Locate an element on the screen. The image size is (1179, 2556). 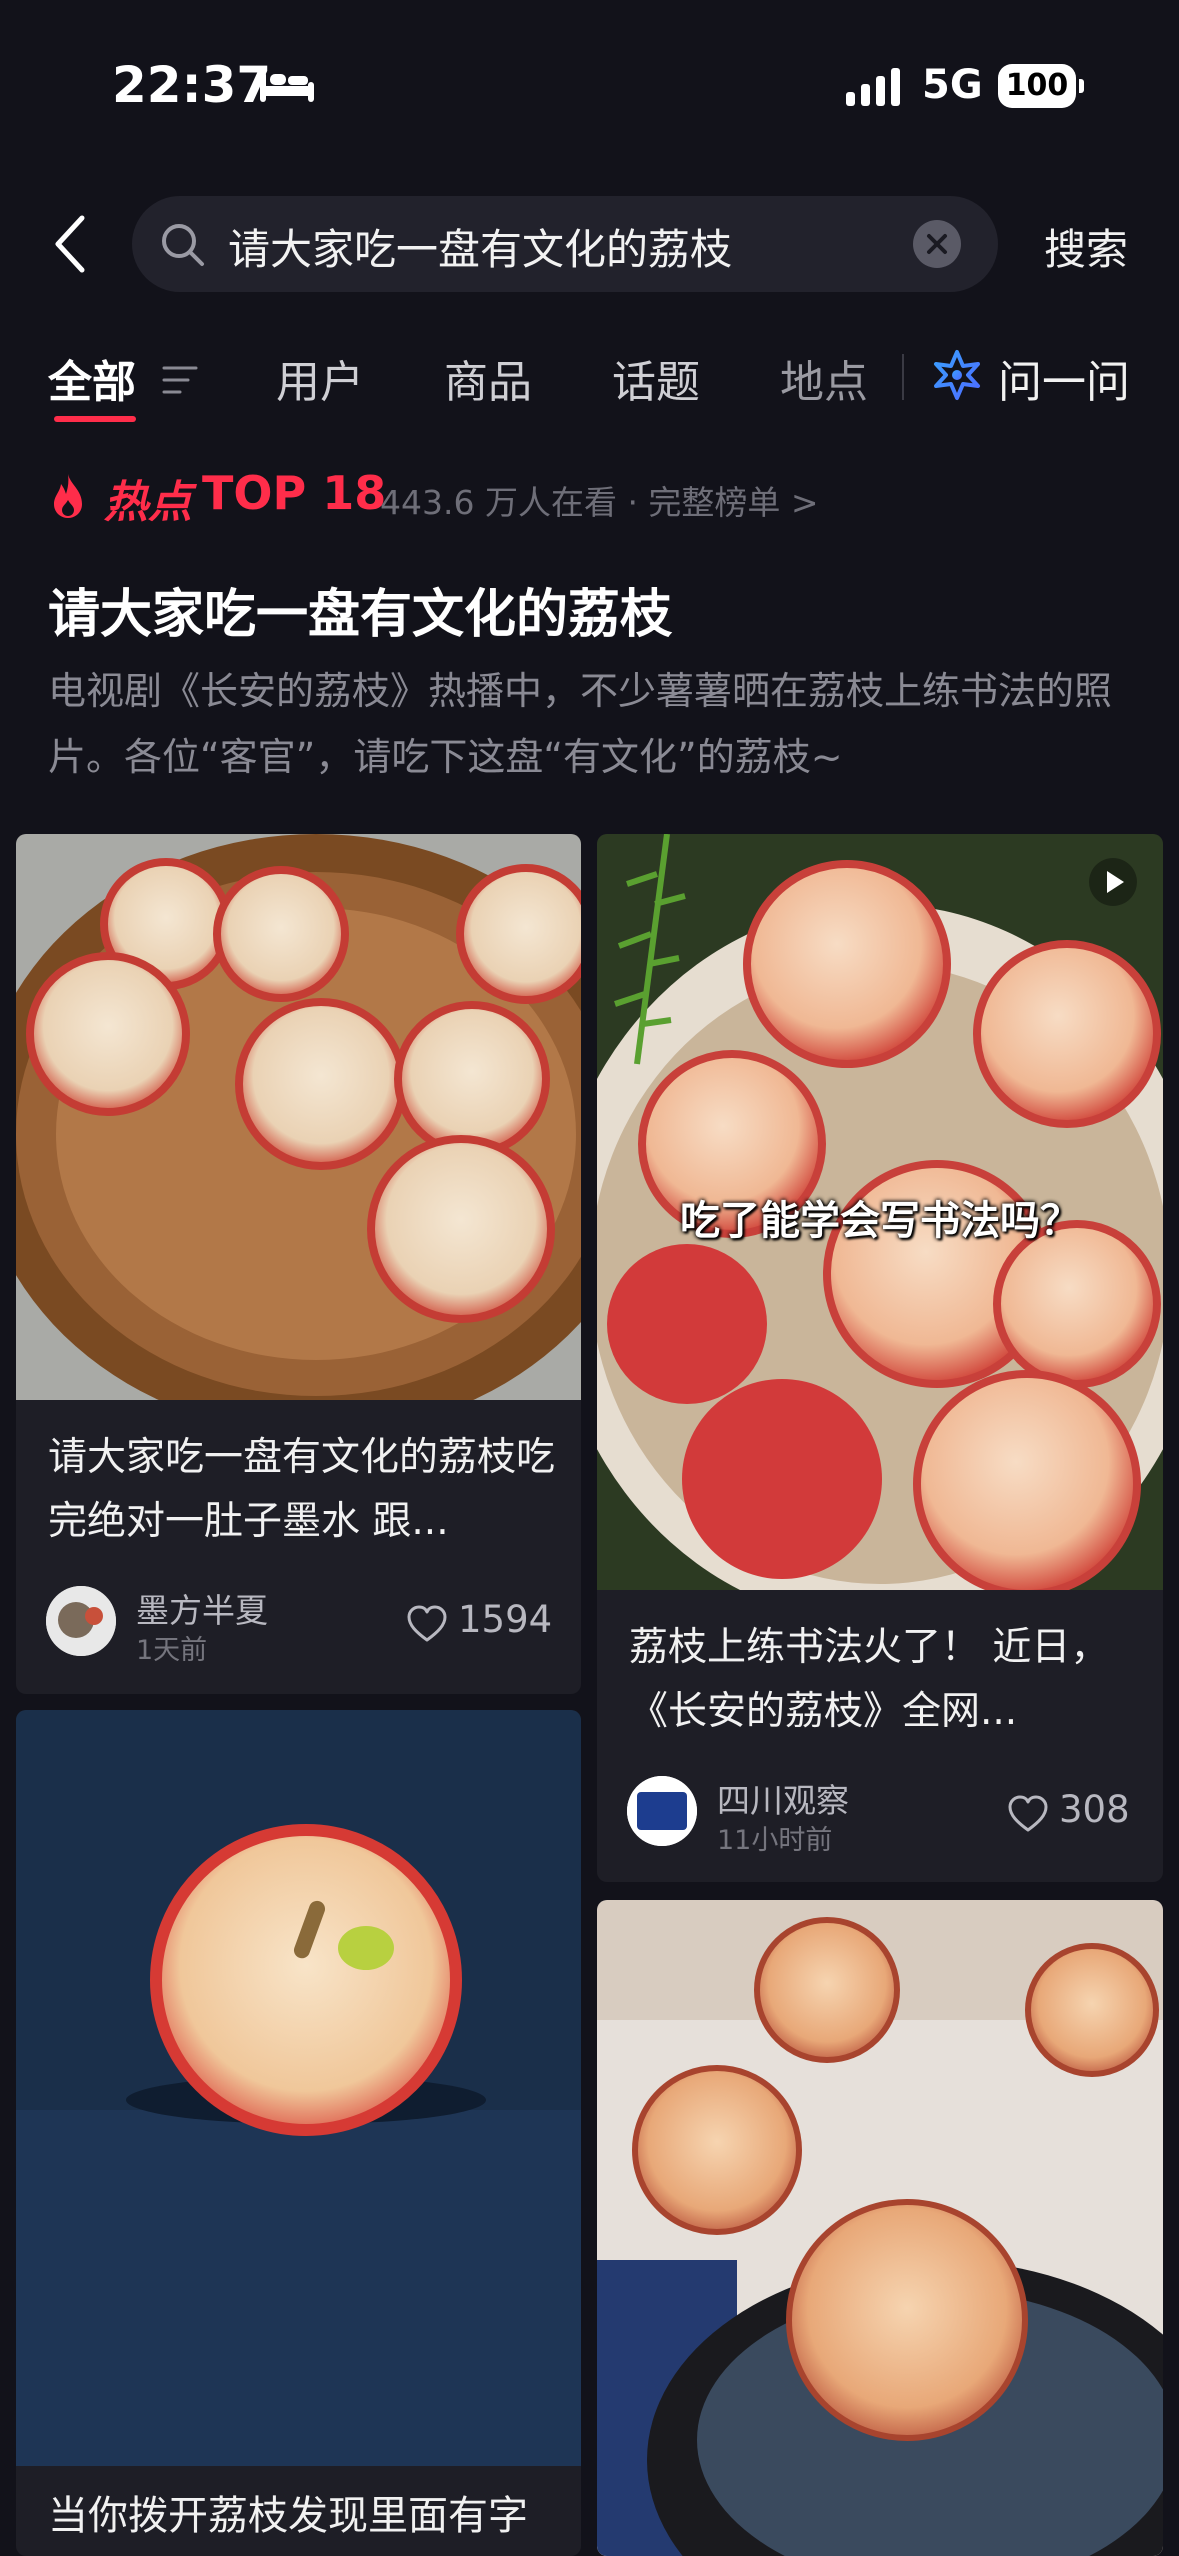
battery-indicator: 100 is located at coordinates (1041, 86).